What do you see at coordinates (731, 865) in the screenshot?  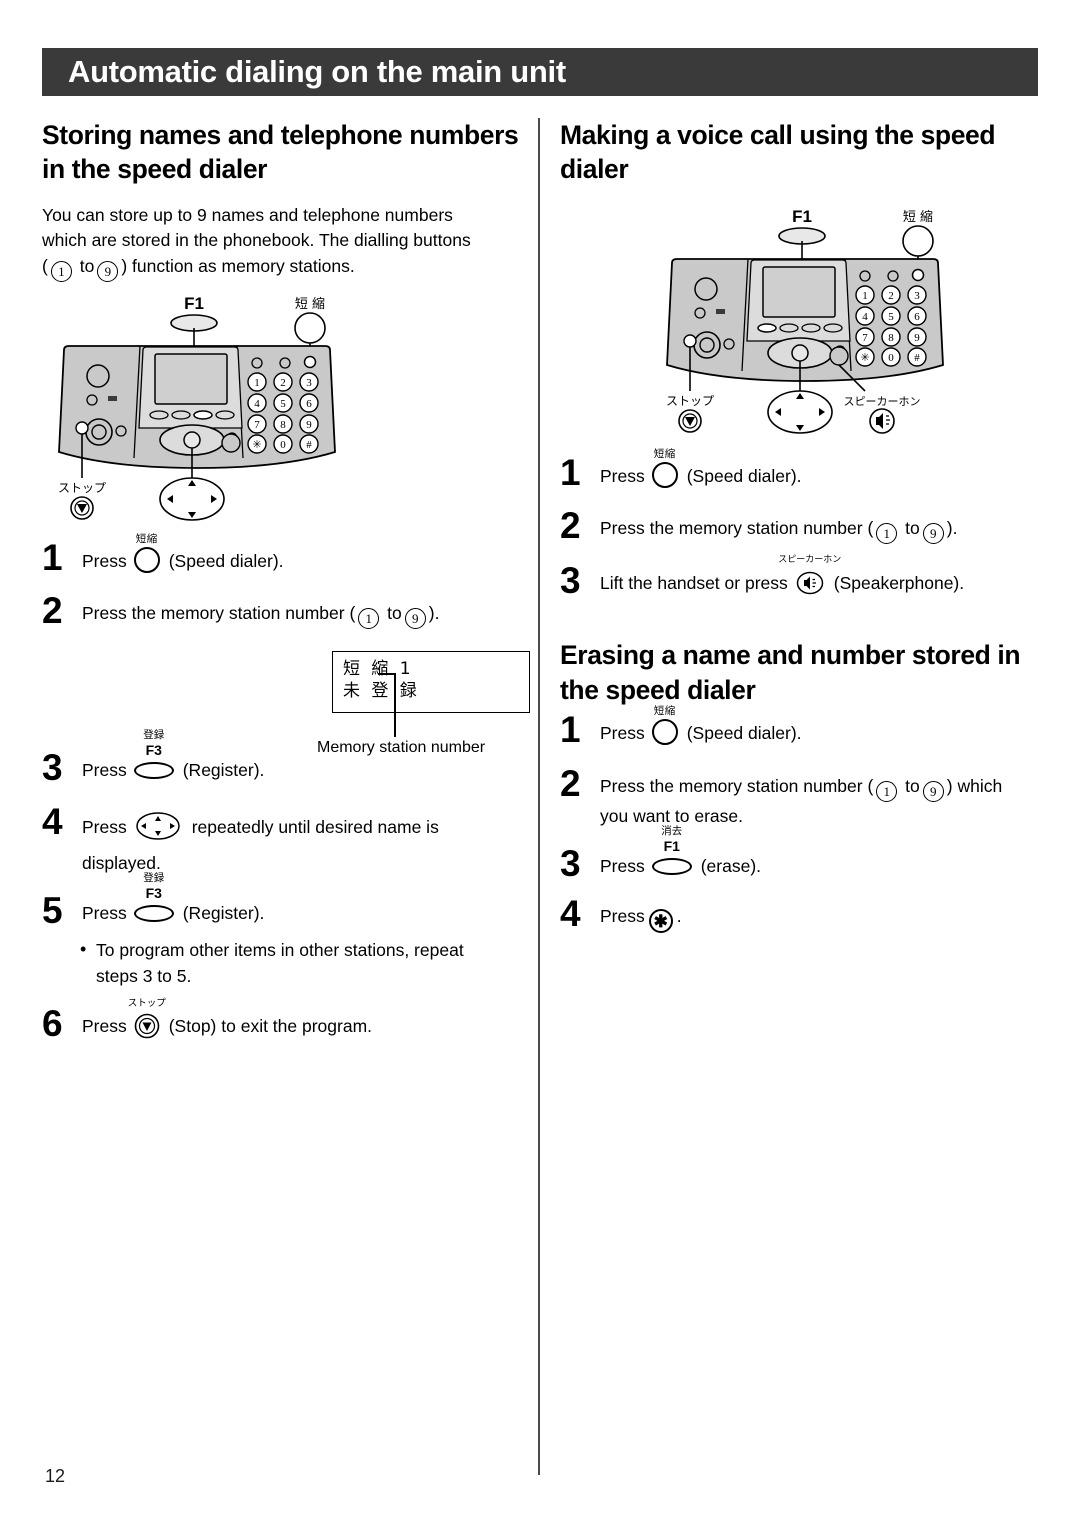 I see `step-suffix: (erase).` at bounding box center [731, 865].